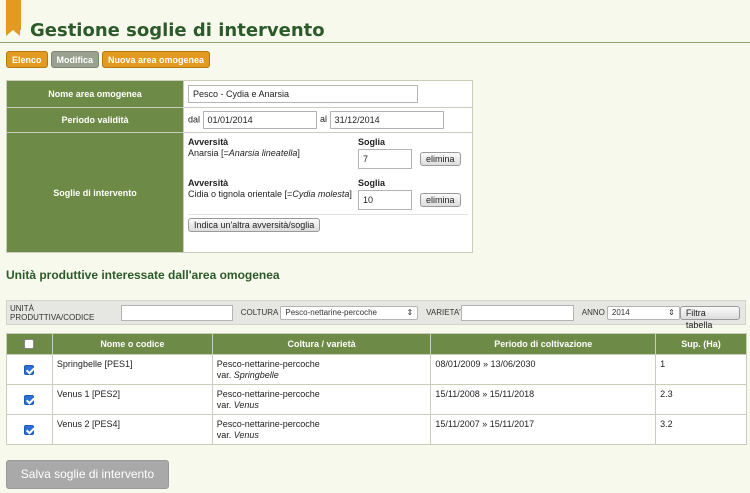  Describe the element at coordinates (132, 369) in the screenshot. I see `unit-name: Springbelle [PES1]` at that location.